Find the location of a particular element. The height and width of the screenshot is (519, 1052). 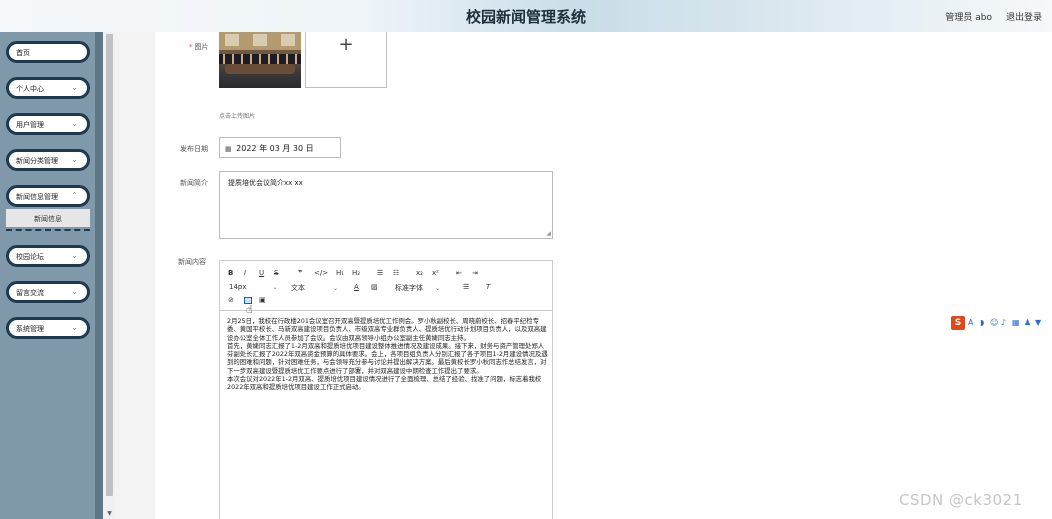

submenu-label: 新闻信息 is located at coordinates (48, 219).